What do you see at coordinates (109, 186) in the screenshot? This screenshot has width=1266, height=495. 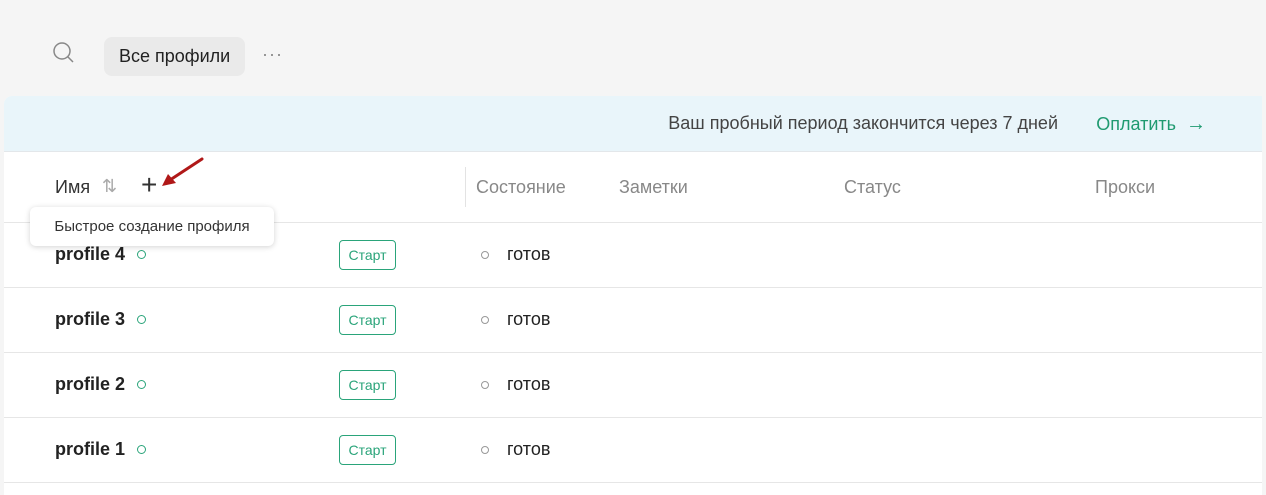 I see `sort-icon: ⇅` at bounding box center [109, 186].